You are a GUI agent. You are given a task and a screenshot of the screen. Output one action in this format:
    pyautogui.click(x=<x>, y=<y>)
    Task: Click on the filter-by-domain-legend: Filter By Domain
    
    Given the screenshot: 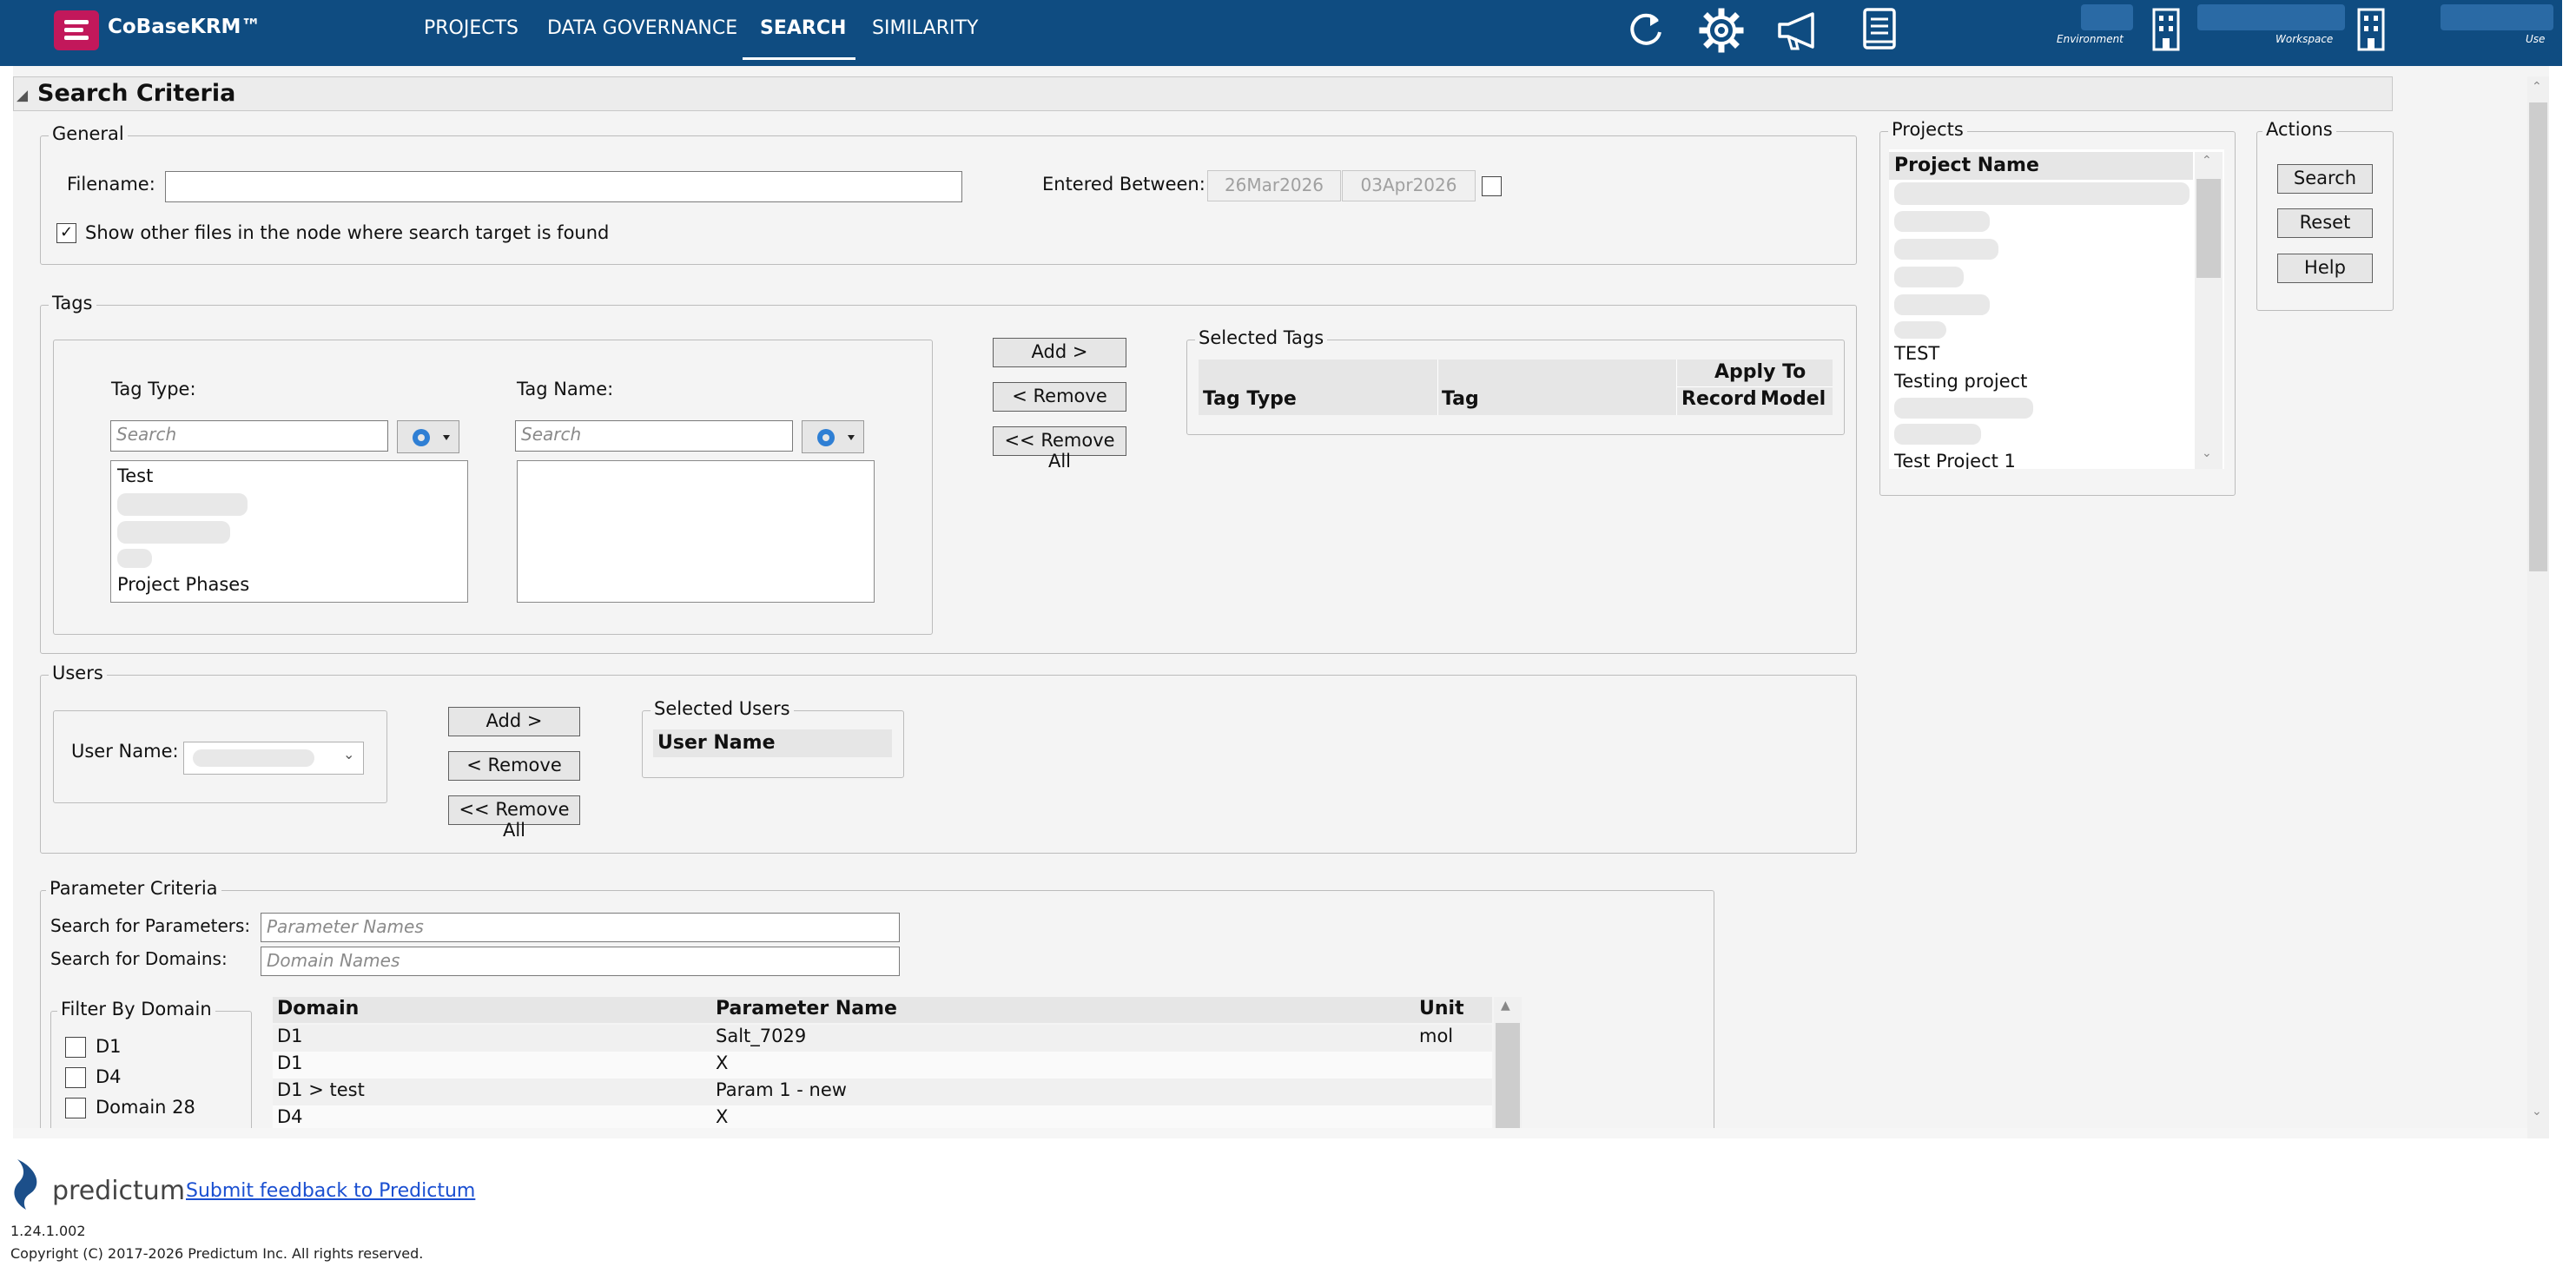 What is the action you would take?
    pyautogui.click(x=136, y=1009)
    